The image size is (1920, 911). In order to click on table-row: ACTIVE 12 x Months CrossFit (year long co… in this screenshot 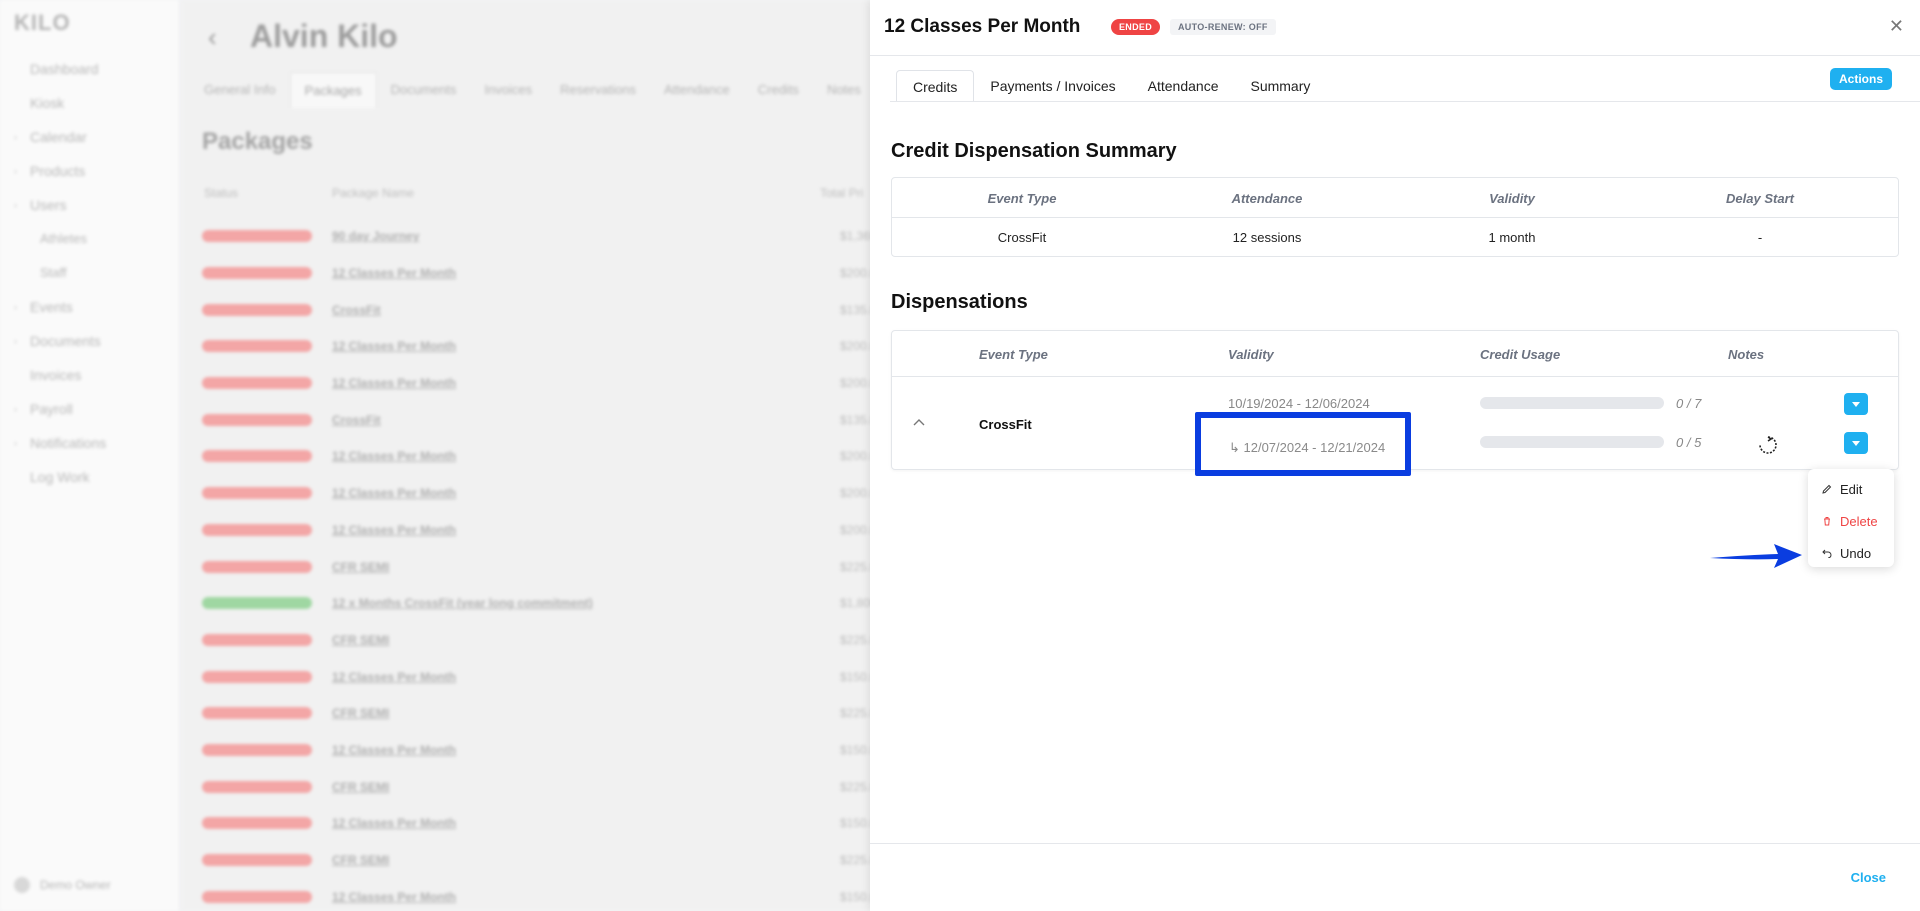, I will do `click(547, 603)`.